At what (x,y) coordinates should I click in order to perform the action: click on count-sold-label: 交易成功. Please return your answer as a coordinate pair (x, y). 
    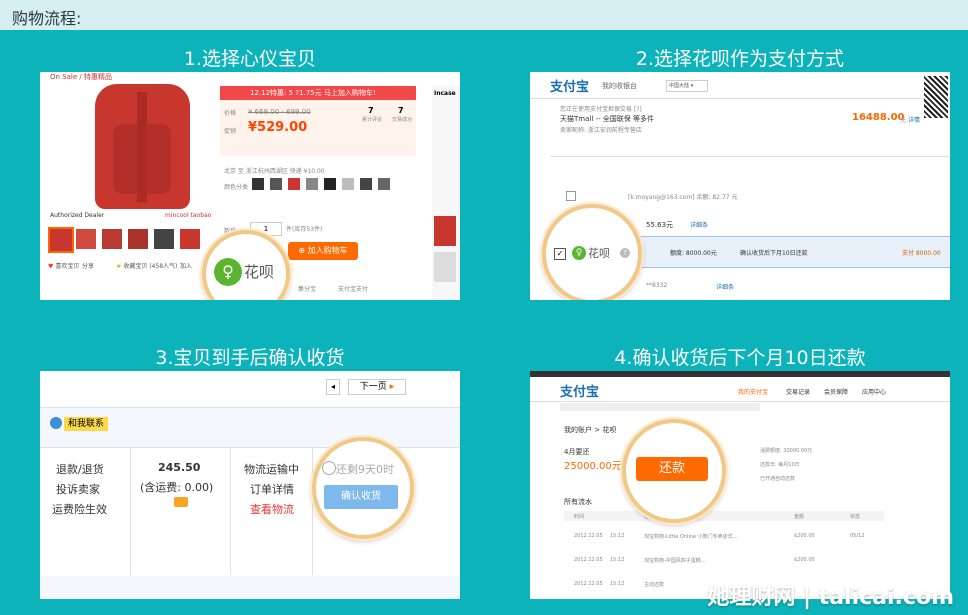
    Looking at the image, I should click on (402, 120).